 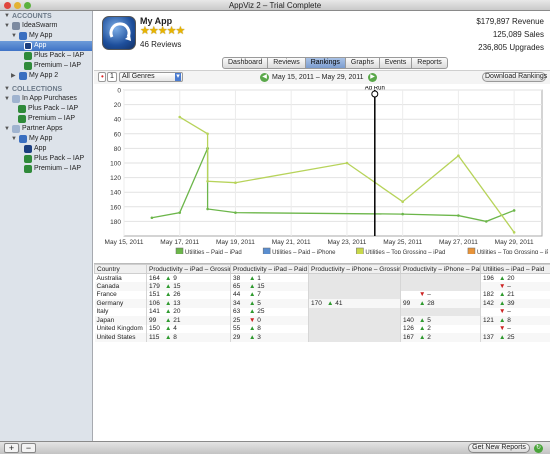 I want to click on tab-reports: Reports, so click(x=429, y=63).